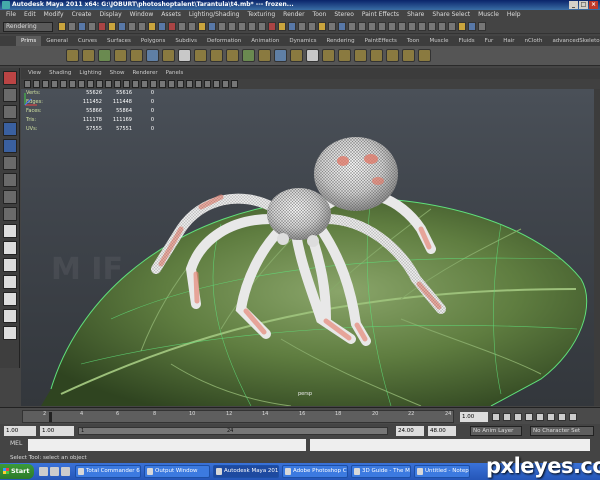 This screenshot has height=480, width=600. Describe the element at coordinates (593, 5) in the screenshot. I see `close-button: ×` at that location.